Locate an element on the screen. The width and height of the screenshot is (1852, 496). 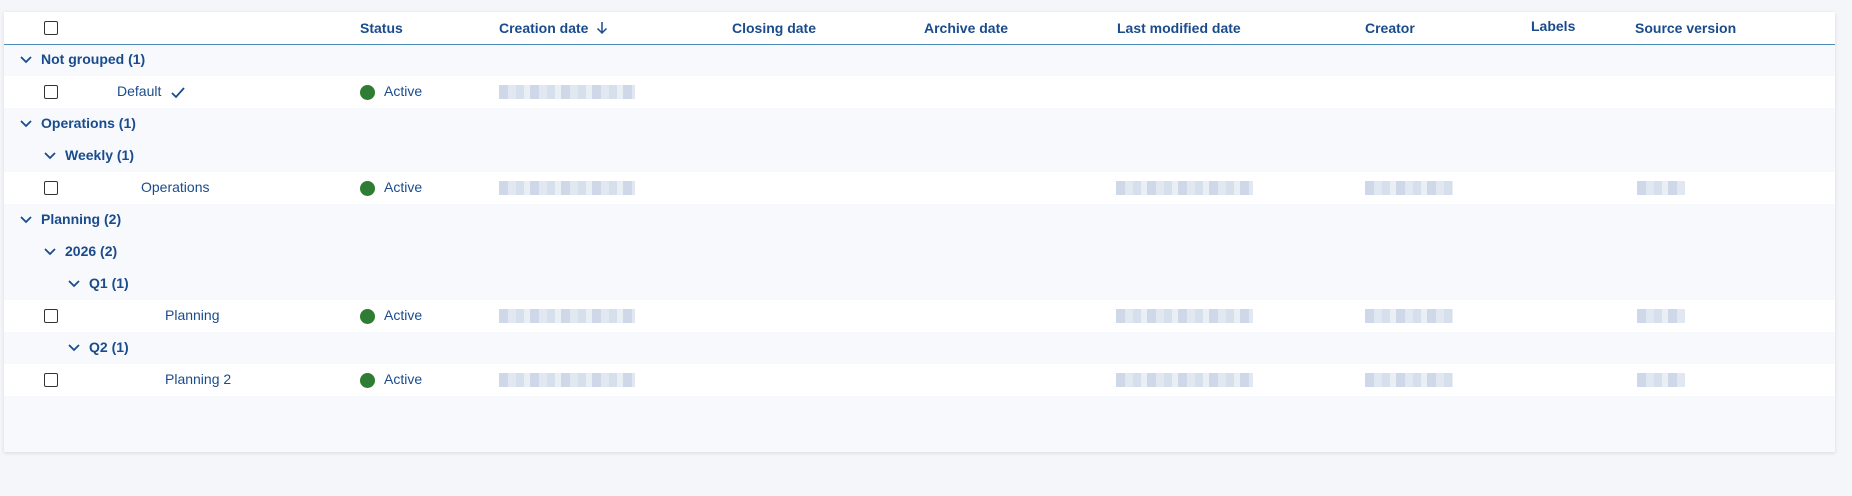
group-row-not-grouped: Not grouped (1) is located at coordinates (919, 60).